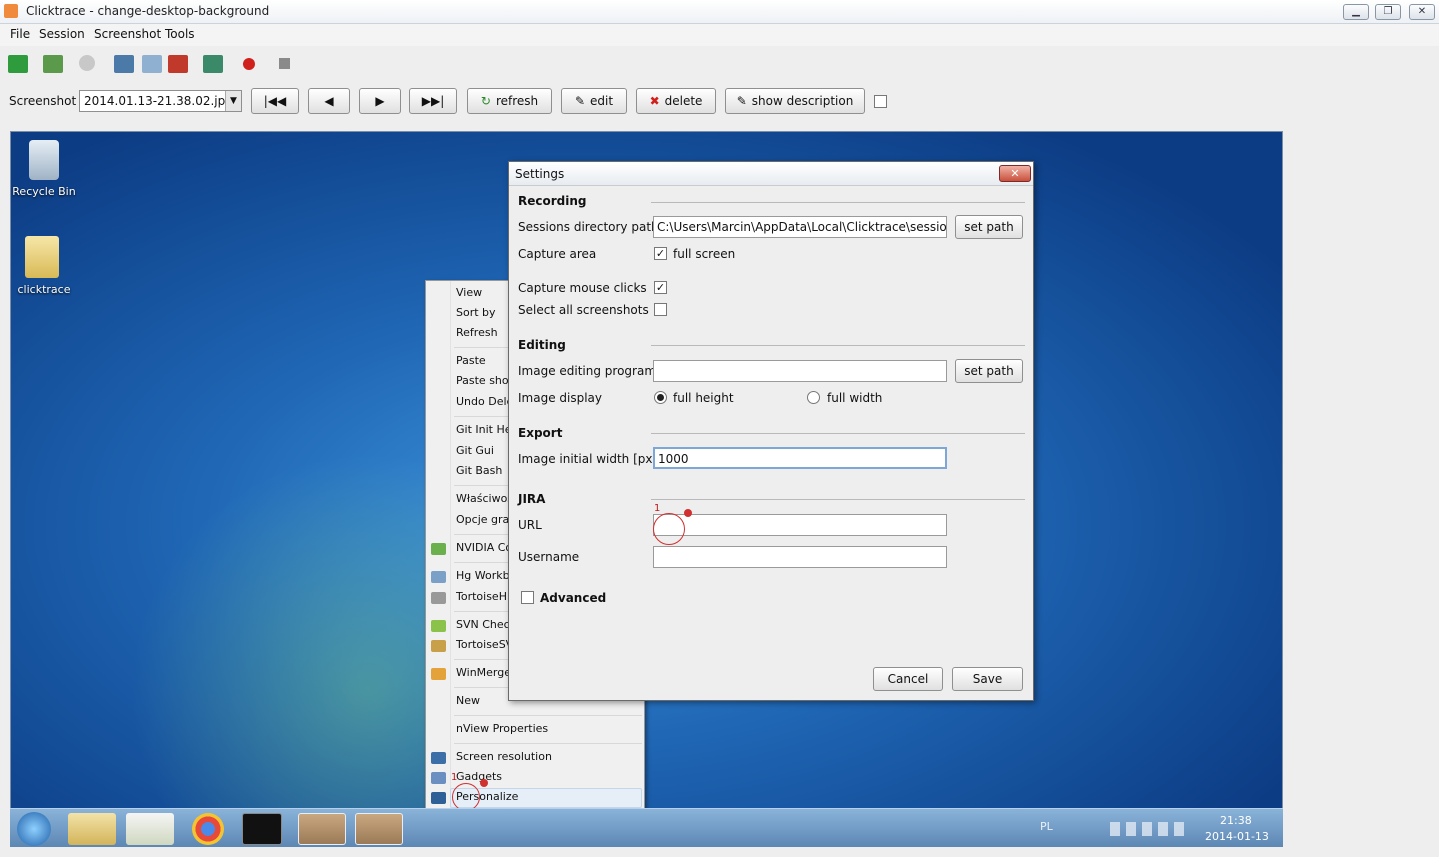 The height and width of the screenshot is (857, 1439). Describe the element at coordinates (482, 547) in the screenshot. I see `menu-item: NVIDIA Co` at that location.